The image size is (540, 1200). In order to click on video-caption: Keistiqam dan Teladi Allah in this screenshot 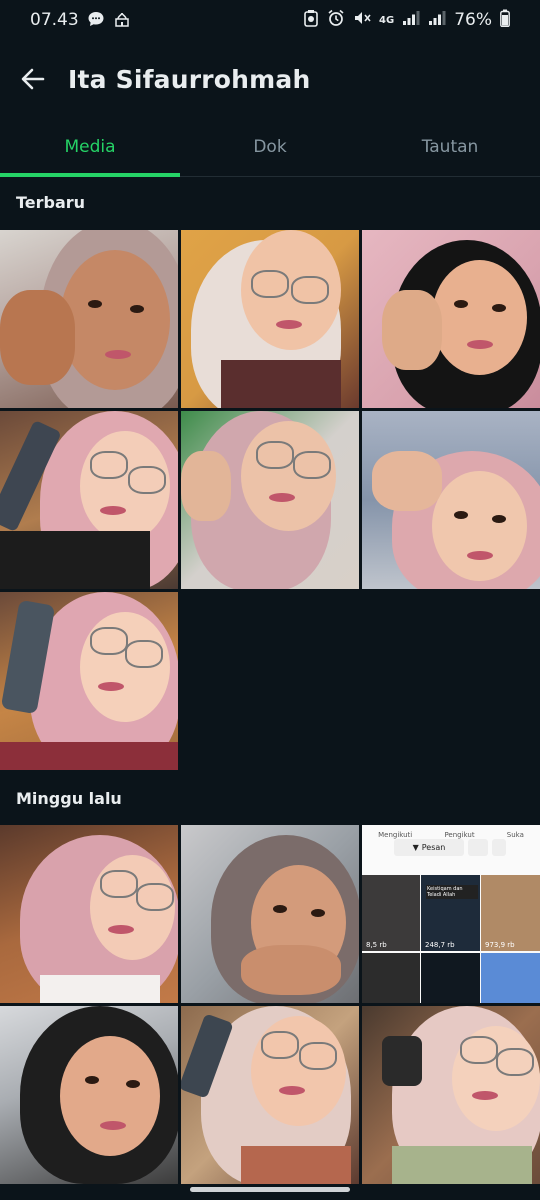, I will do `click(452, 892)`.